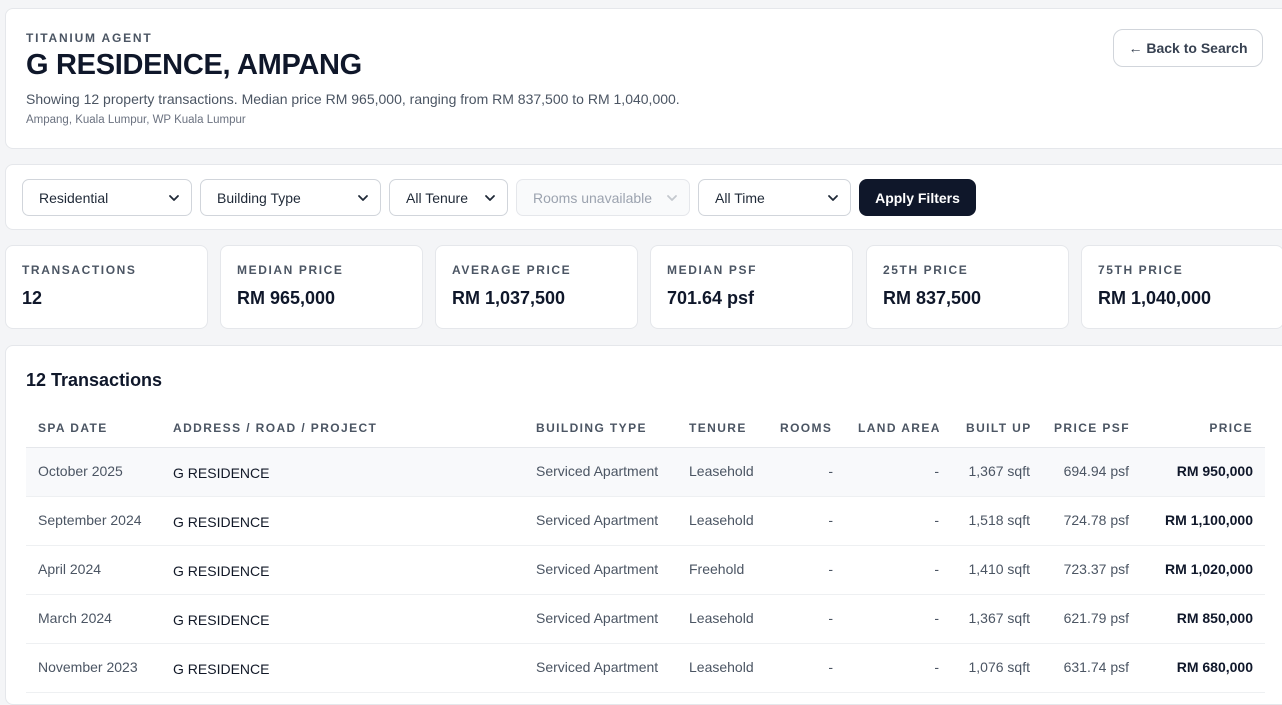 The image size is (1282, 705). I want to click on cell-spa-date: November 2023, so click(88, 667).